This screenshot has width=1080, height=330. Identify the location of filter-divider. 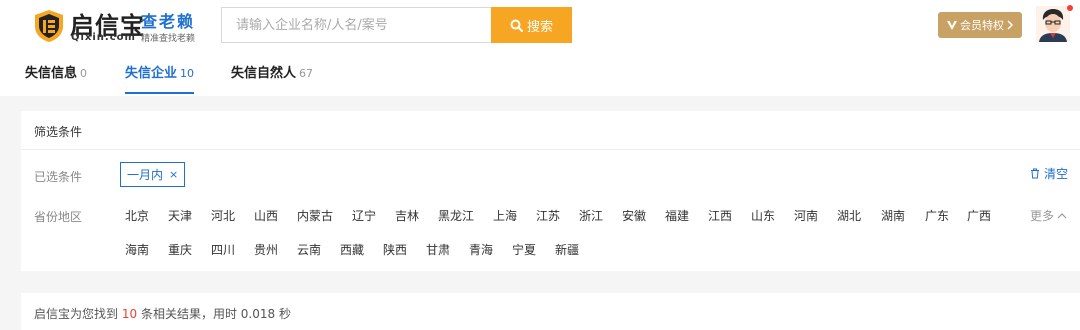
(550, 149).